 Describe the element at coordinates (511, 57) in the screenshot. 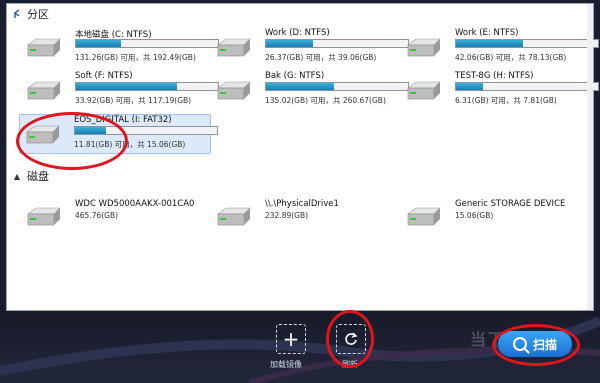

I see `partition-capacity: 42.06(GB) 可用，共 78.13(GB)` at that location.